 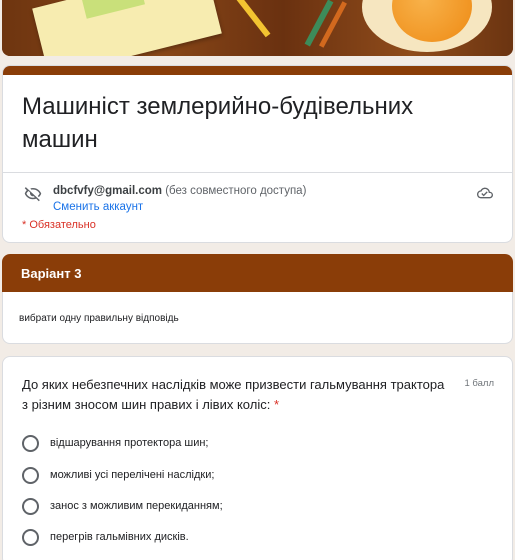 I want to click on answer-option: перегрів гальмівних дисків., so click(x=105, y=537).